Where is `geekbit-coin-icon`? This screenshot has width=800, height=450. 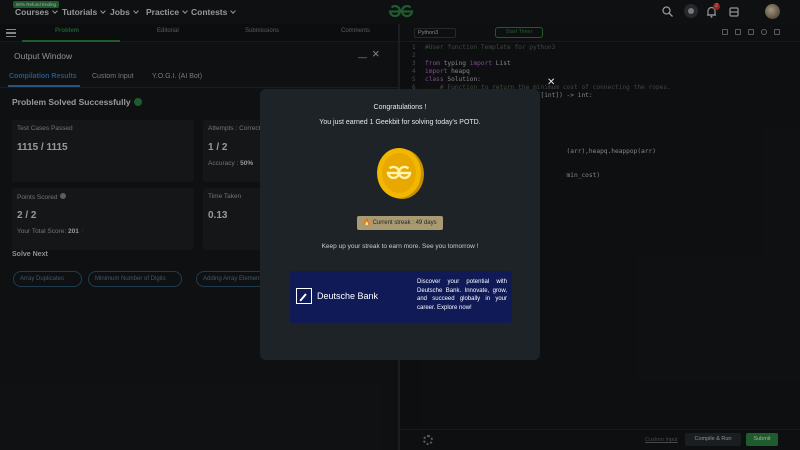
geekbit-coin-icon is located at coordinates (400, 173).